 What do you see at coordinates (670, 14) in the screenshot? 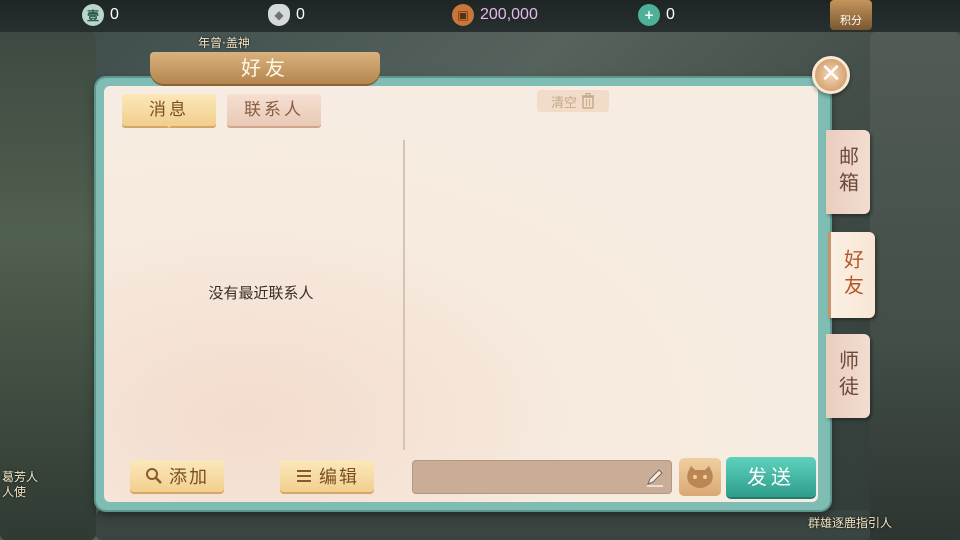
I see `resource-jade-add-value: 0` at bounding box center [670, 14].